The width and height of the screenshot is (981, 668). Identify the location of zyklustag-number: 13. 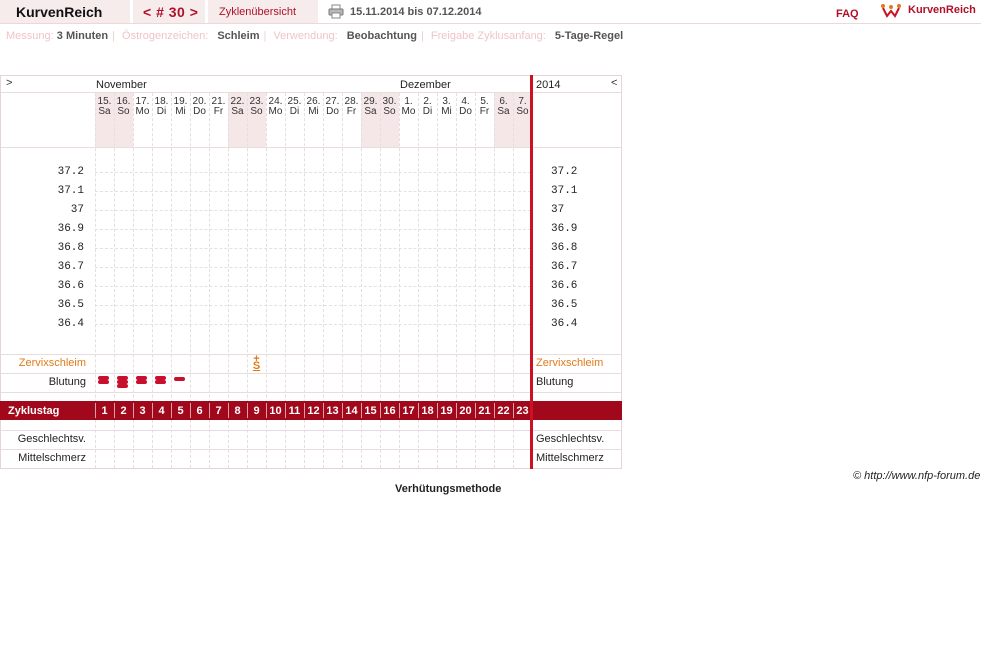
(332, 411).